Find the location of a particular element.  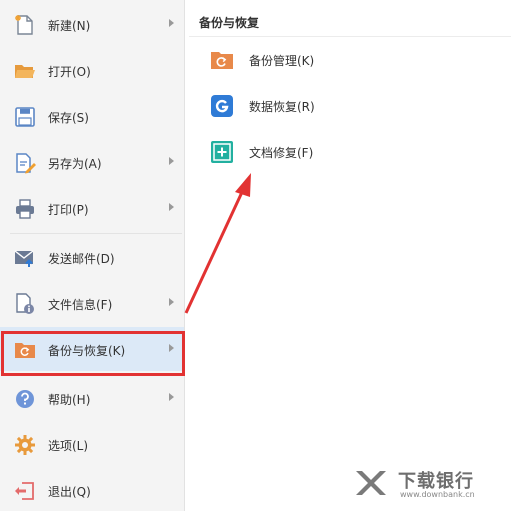

watermark: 下载银行 www.downbank.cn is located at coordinates (429, 485).